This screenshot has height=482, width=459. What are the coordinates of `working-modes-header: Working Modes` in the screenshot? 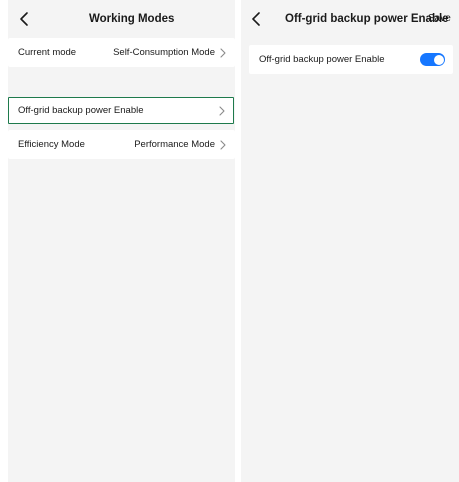 It's located at (121, 19).